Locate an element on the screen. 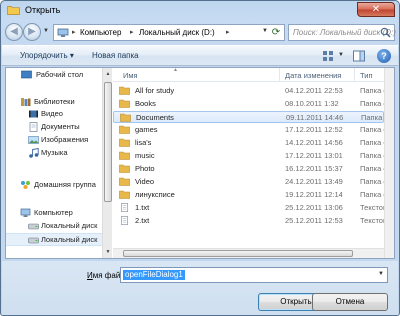 This screenshot has width=400, height=316. column-header-type: Тип is located at coordinates (366, 75).